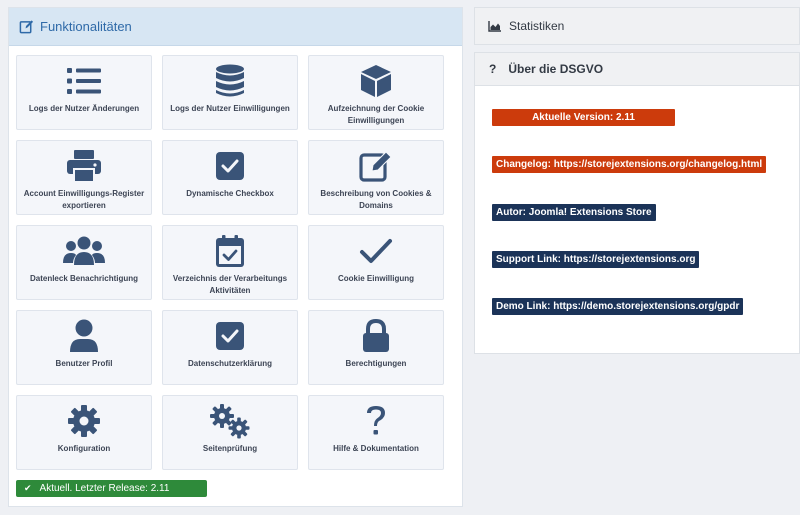  I want to click on tile-help-documentation: Hilfe & Dokumentation, so click(376, 432).